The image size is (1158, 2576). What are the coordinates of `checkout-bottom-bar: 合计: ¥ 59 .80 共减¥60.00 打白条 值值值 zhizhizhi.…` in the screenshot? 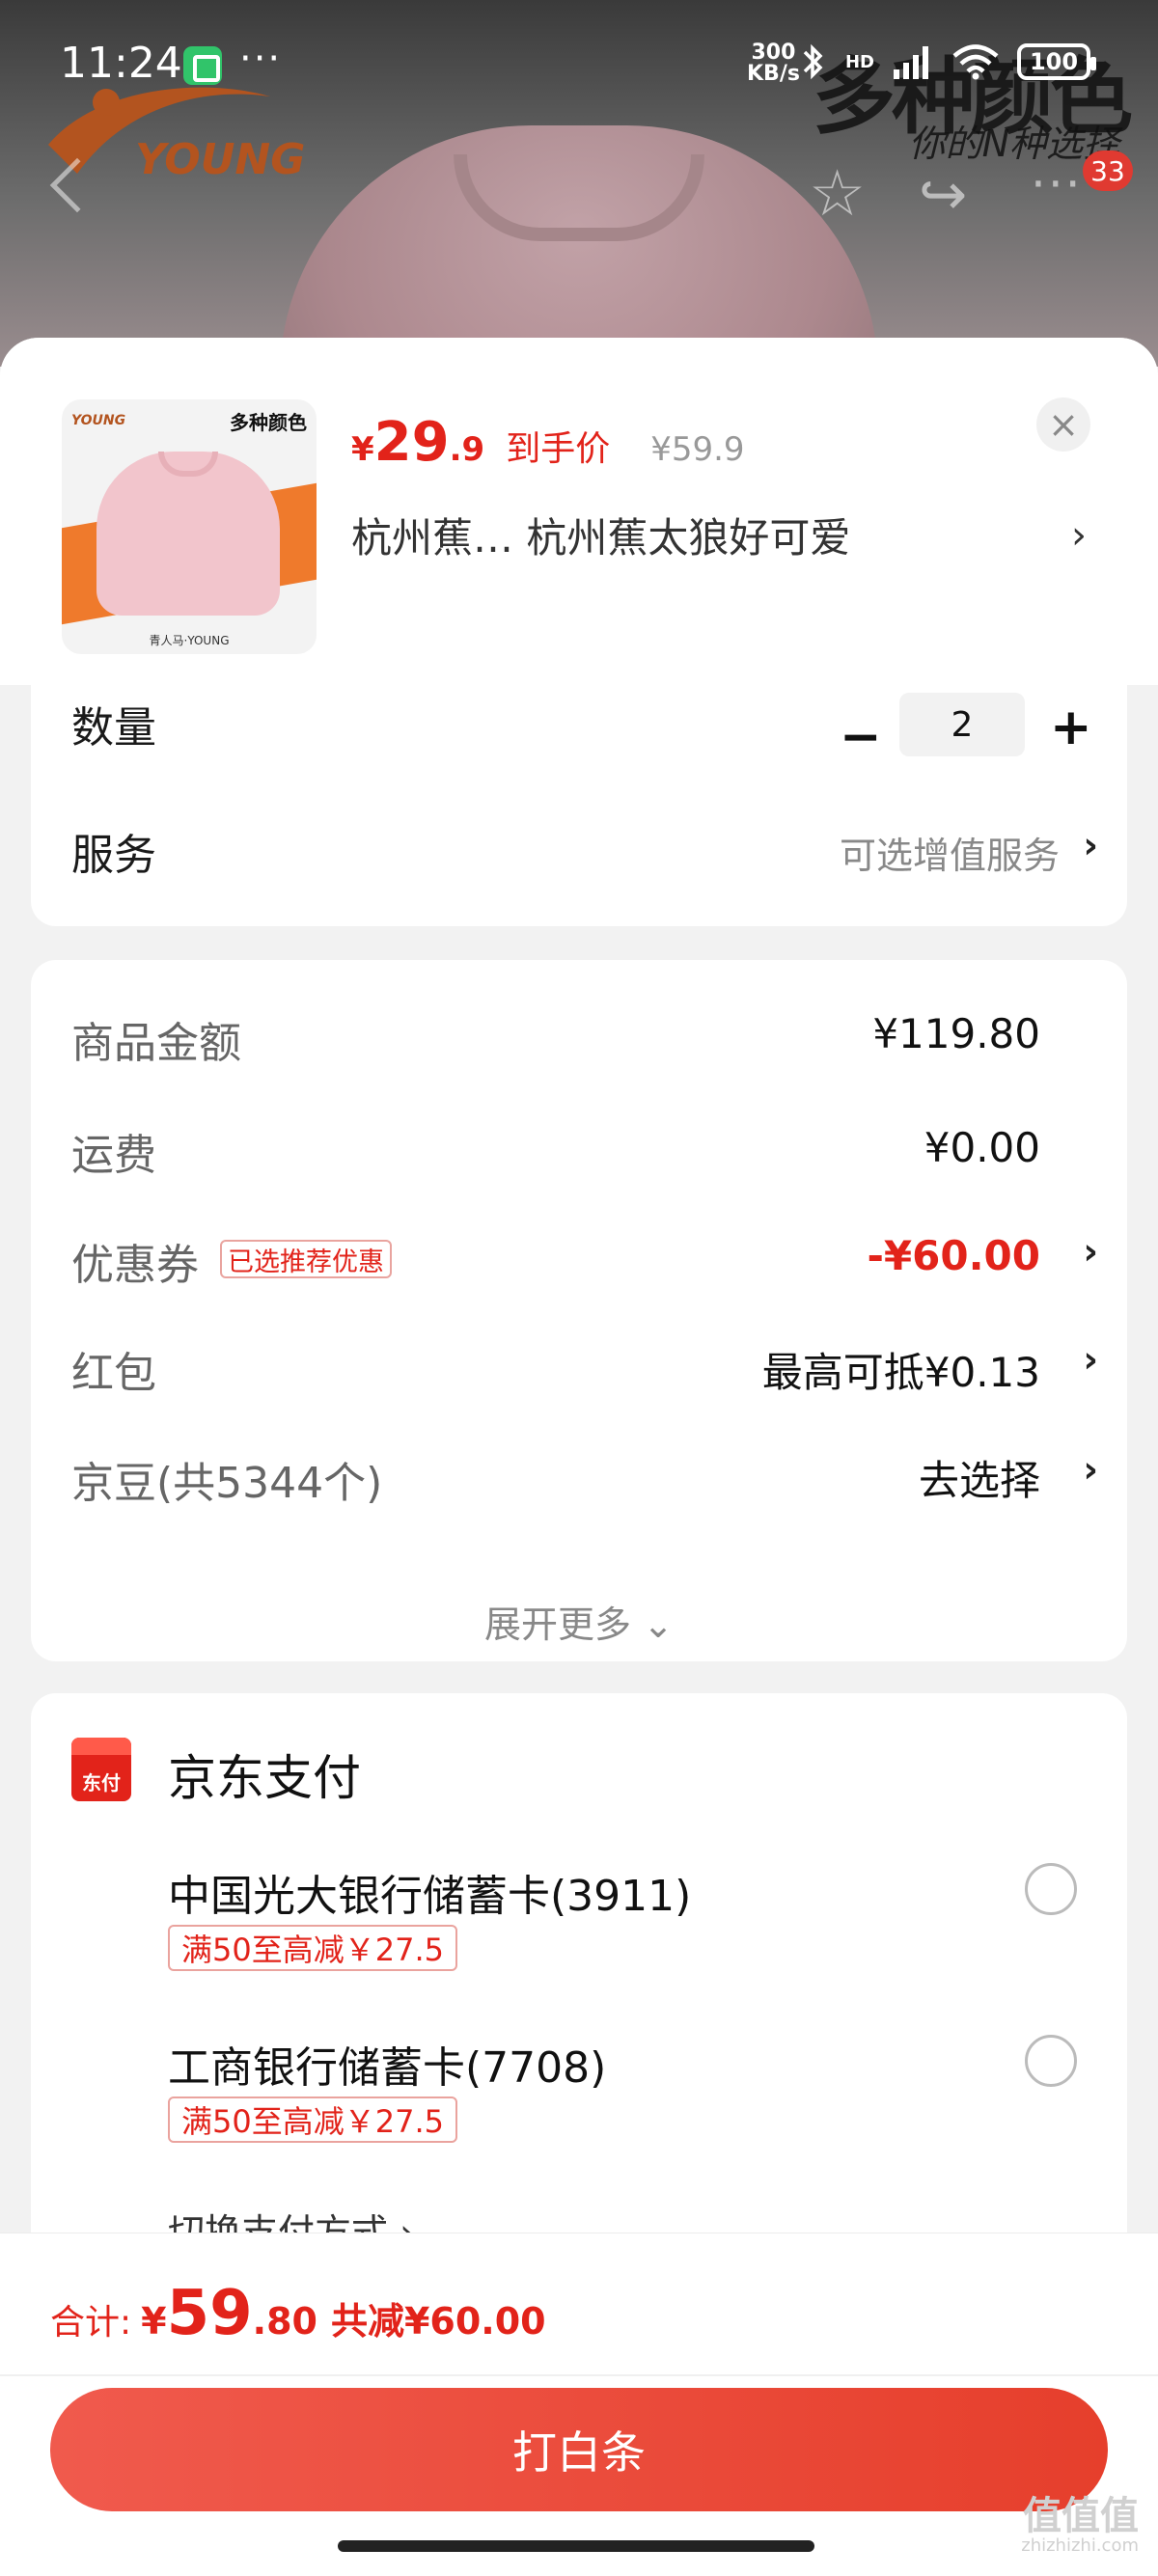 It's located at (579, 2404).